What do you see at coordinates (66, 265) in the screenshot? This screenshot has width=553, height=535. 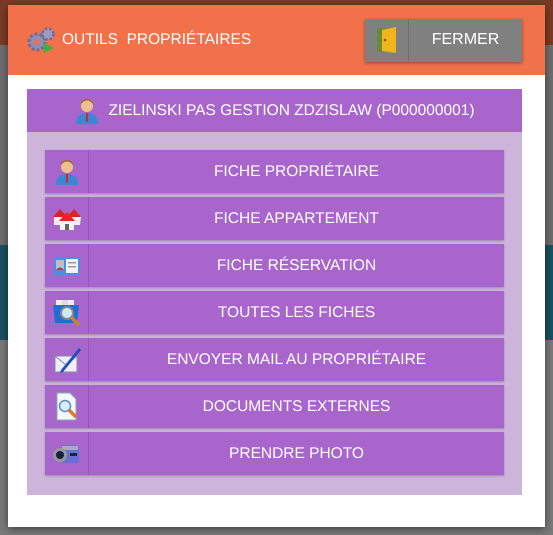 I see `id-card-icon` at bounding box center [66, 265].